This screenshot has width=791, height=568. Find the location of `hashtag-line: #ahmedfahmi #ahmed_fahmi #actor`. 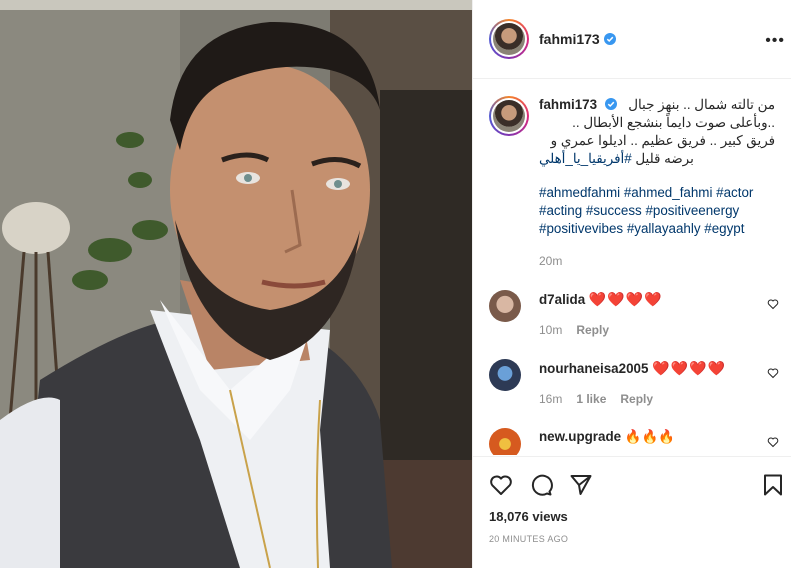

hashtag-line: #ahmedfahmi #ahmed_fahmi #actor is located at coordinates (657, 193).